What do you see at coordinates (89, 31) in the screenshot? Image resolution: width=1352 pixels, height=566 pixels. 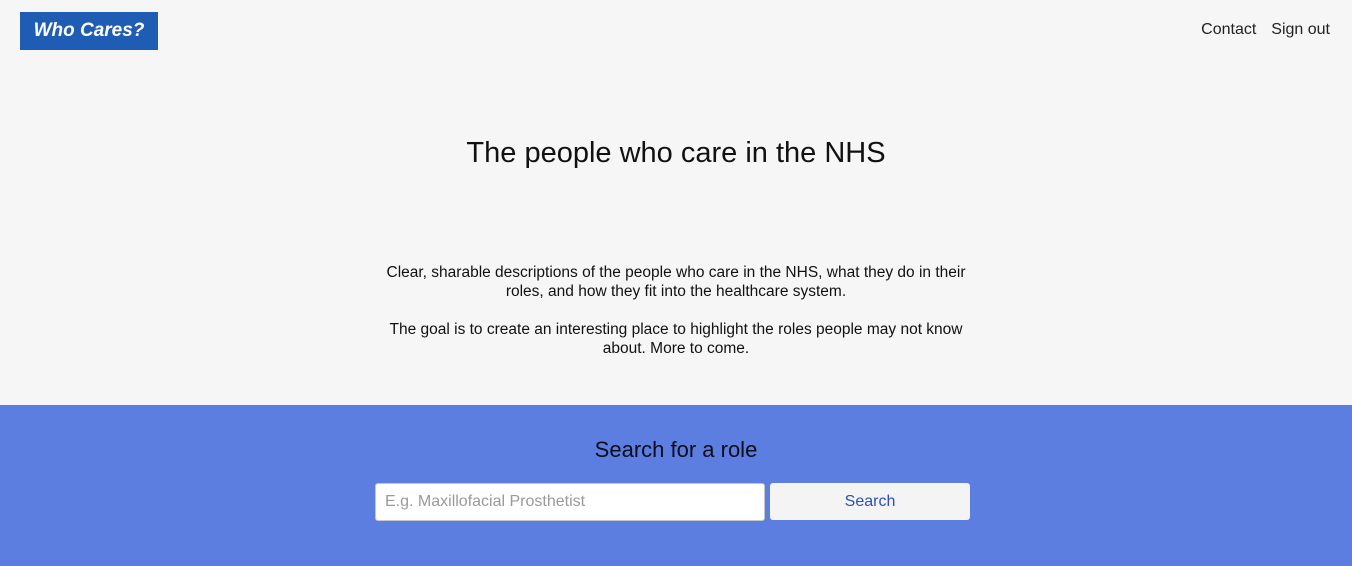 I see `logo-link: Who Cares?` at bounding box center [89, 31].